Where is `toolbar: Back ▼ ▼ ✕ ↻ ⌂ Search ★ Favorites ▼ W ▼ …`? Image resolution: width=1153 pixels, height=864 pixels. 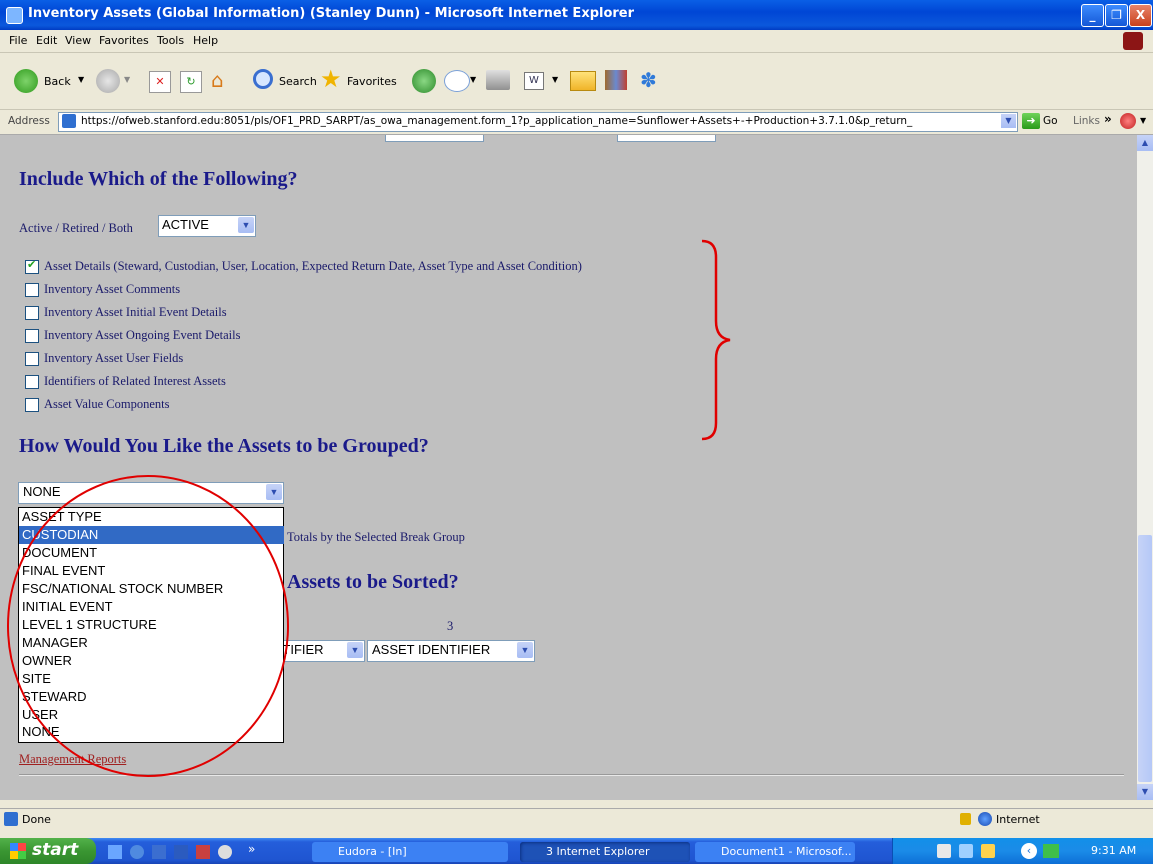
toolbar: Back ▼ ▼ ✕ ↻ ⌂ Search ★ Favorites ▼ W ▼ … is located at coordinates (576, 81).